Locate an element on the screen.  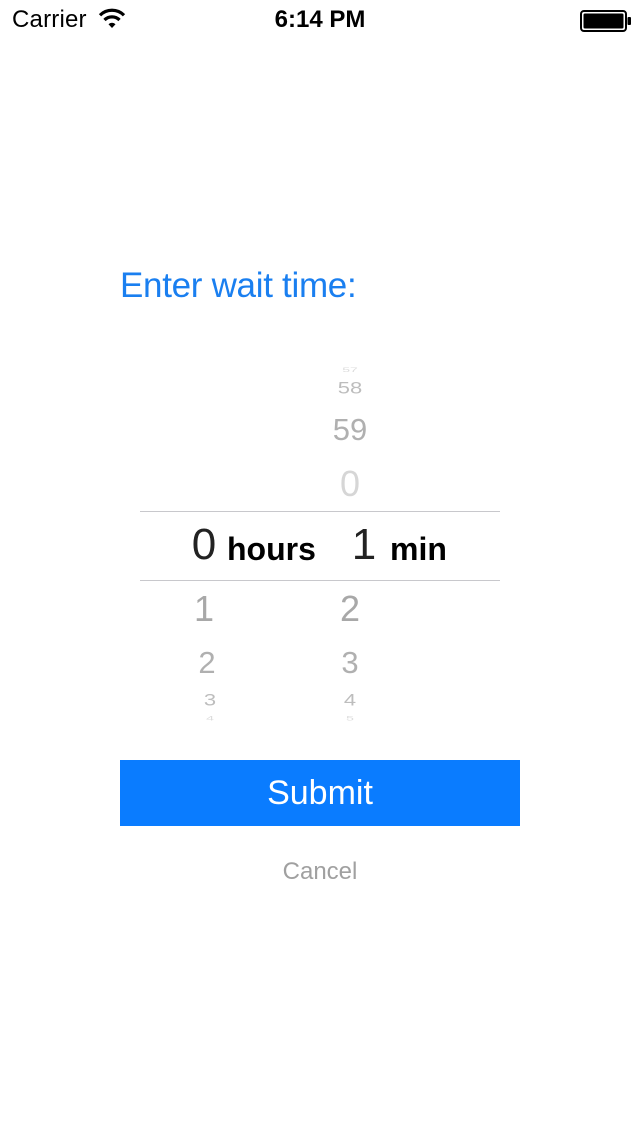
minute-option: 5 is located at coordinates (350, 717).